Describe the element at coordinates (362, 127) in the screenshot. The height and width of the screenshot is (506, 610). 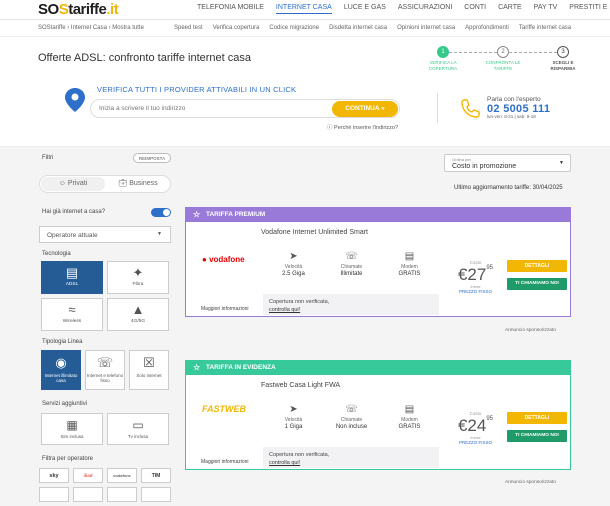
I see `why-address-link: ⓘ Perché inserire l'indirizzo?` at that location.